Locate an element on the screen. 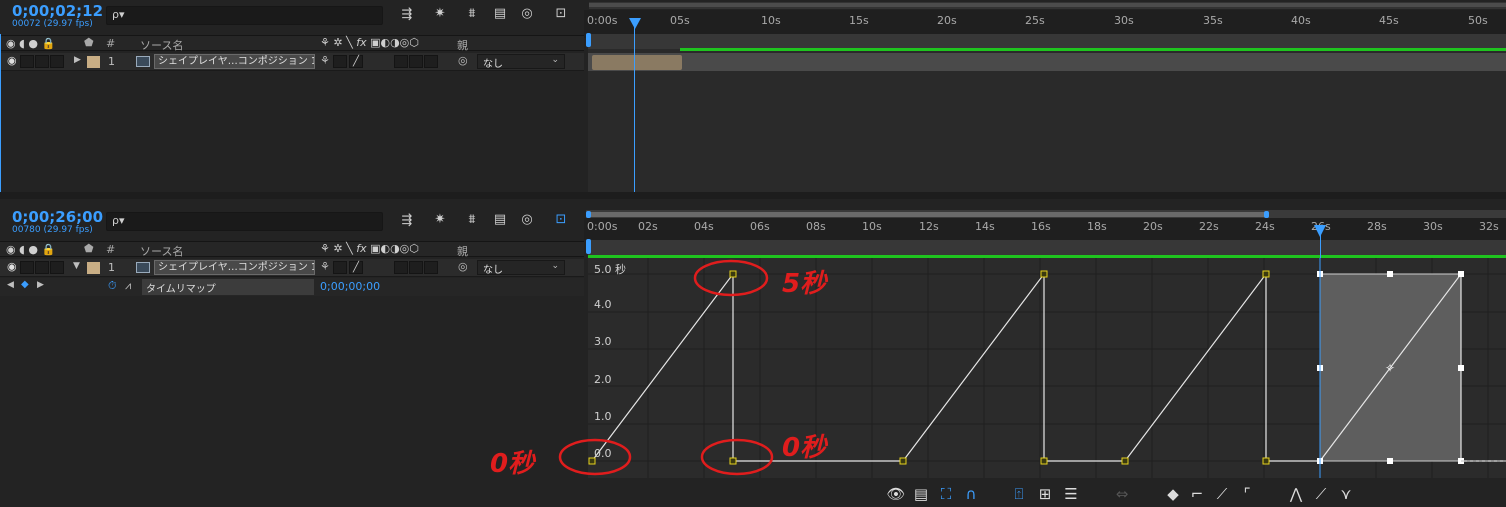  frame-count: 00780 (29.97 fps) is located at coordinates (52, 230).